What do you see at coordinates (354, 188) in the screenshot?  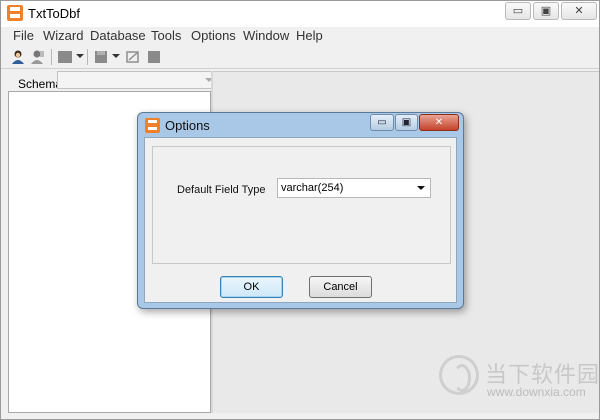 I see `default-field-type-select: varchar(254)` at bounding box center [354, 188].